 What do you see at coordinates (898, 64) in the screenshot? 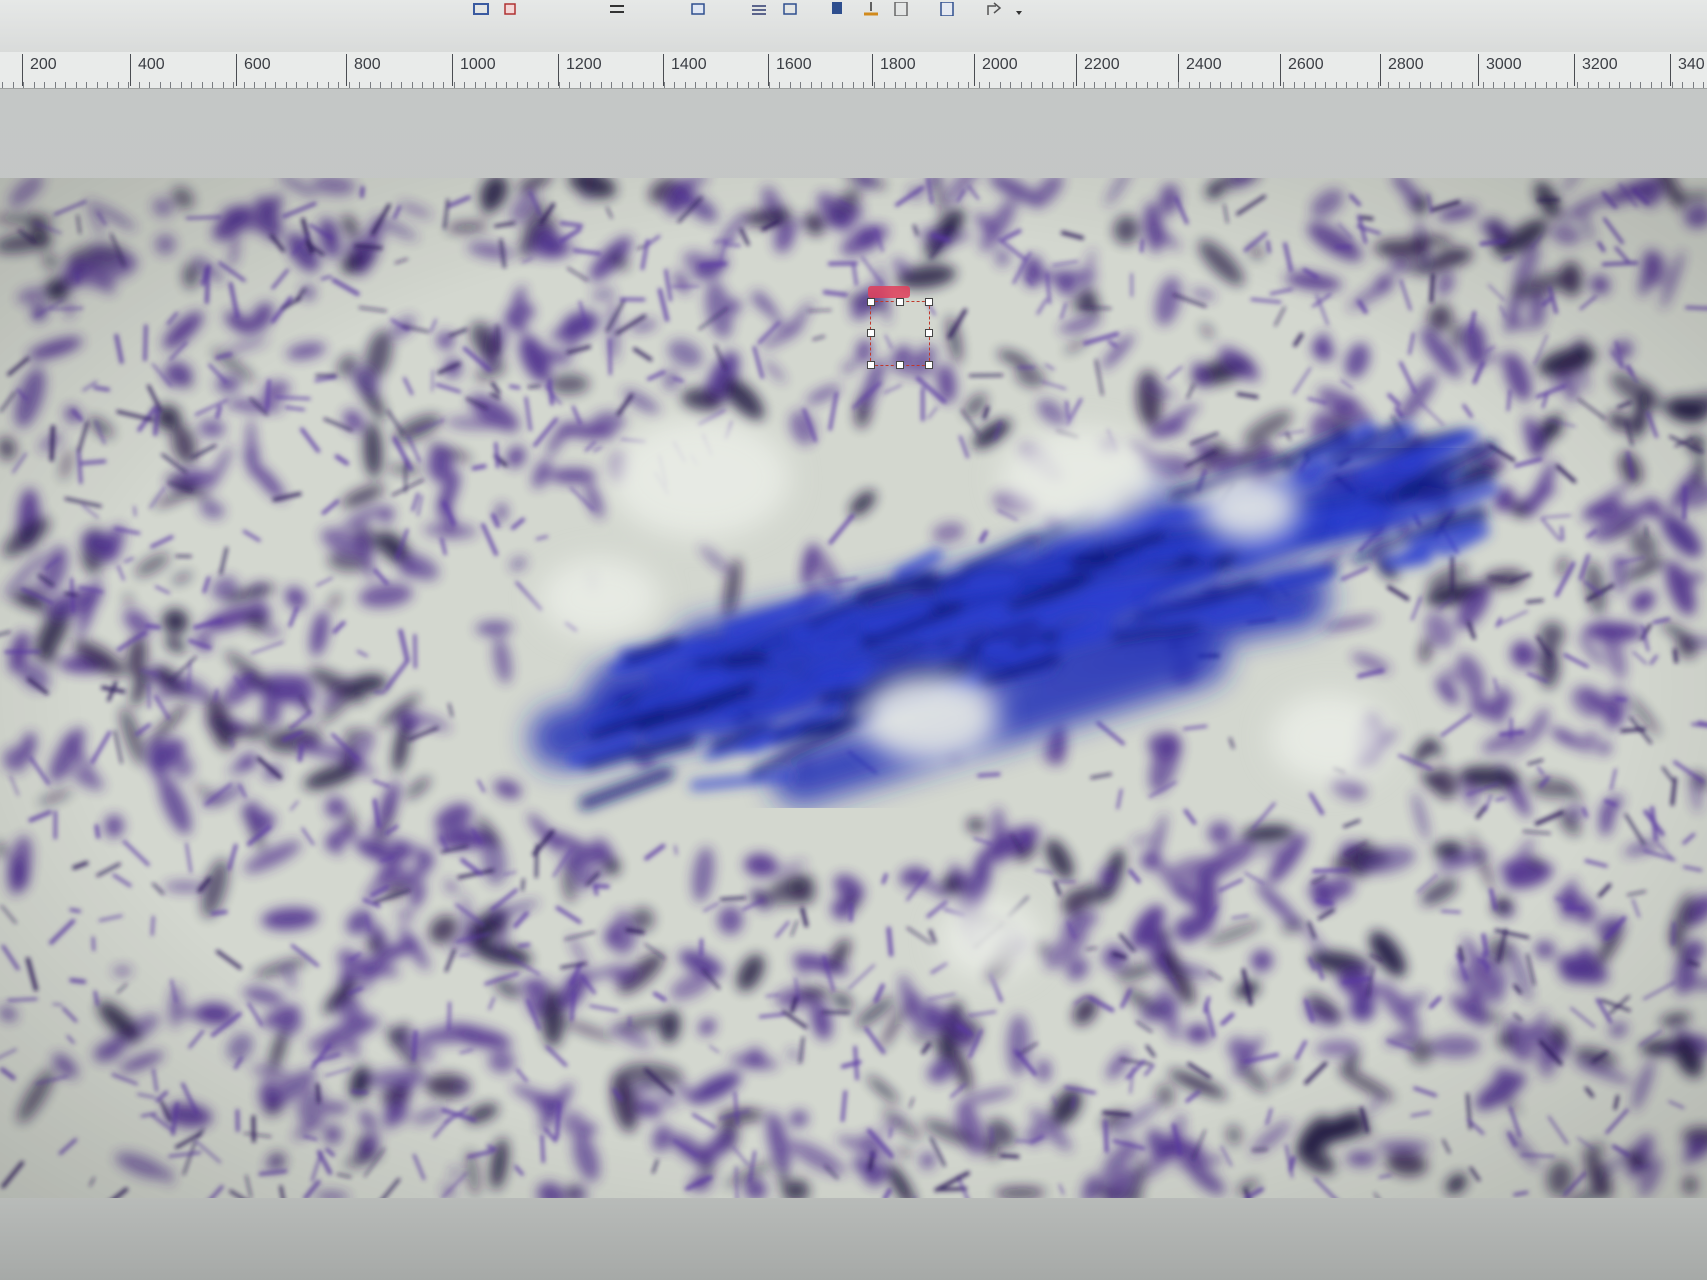
I see `ruler-label: 1800` at bounding box center [898, 64].